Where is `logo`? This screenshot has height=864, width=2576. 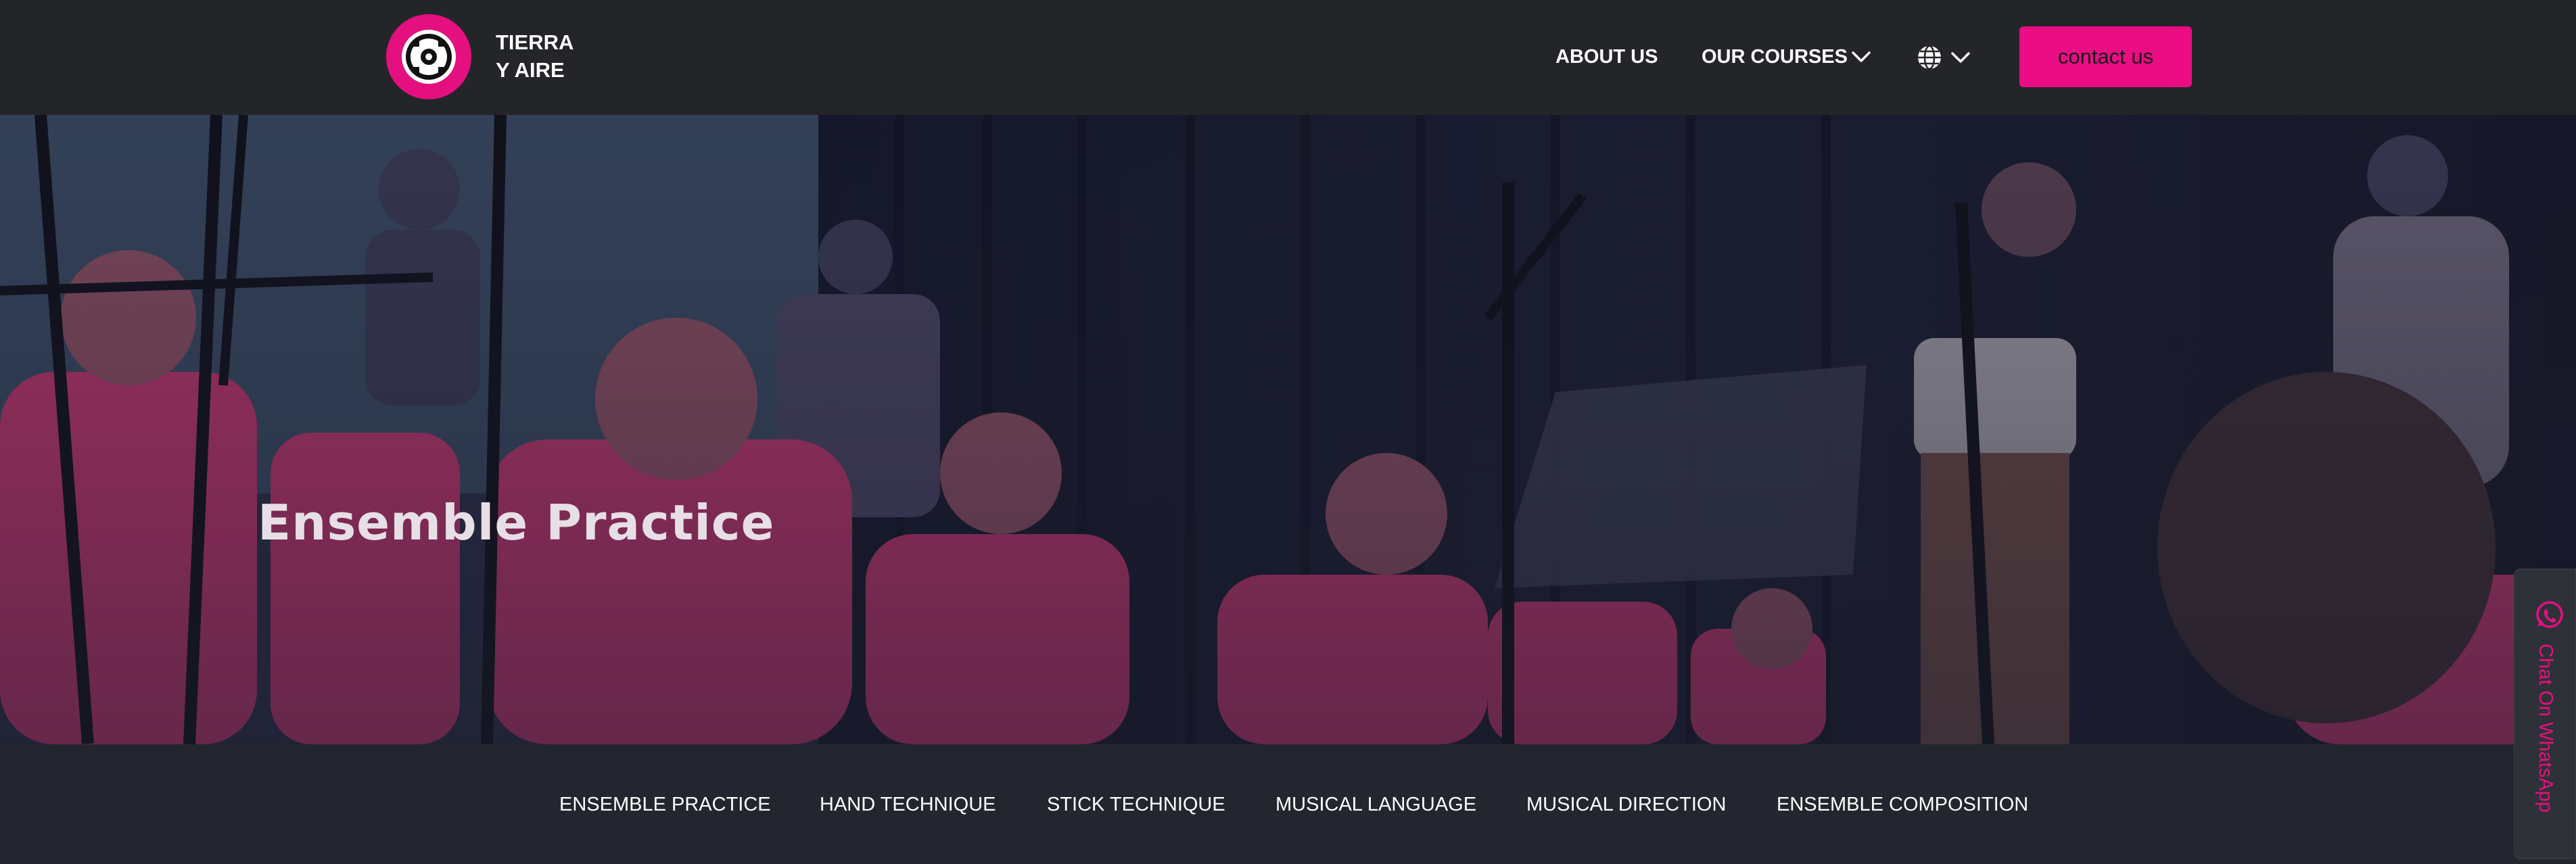 logo is located at coordinates (428, 56).